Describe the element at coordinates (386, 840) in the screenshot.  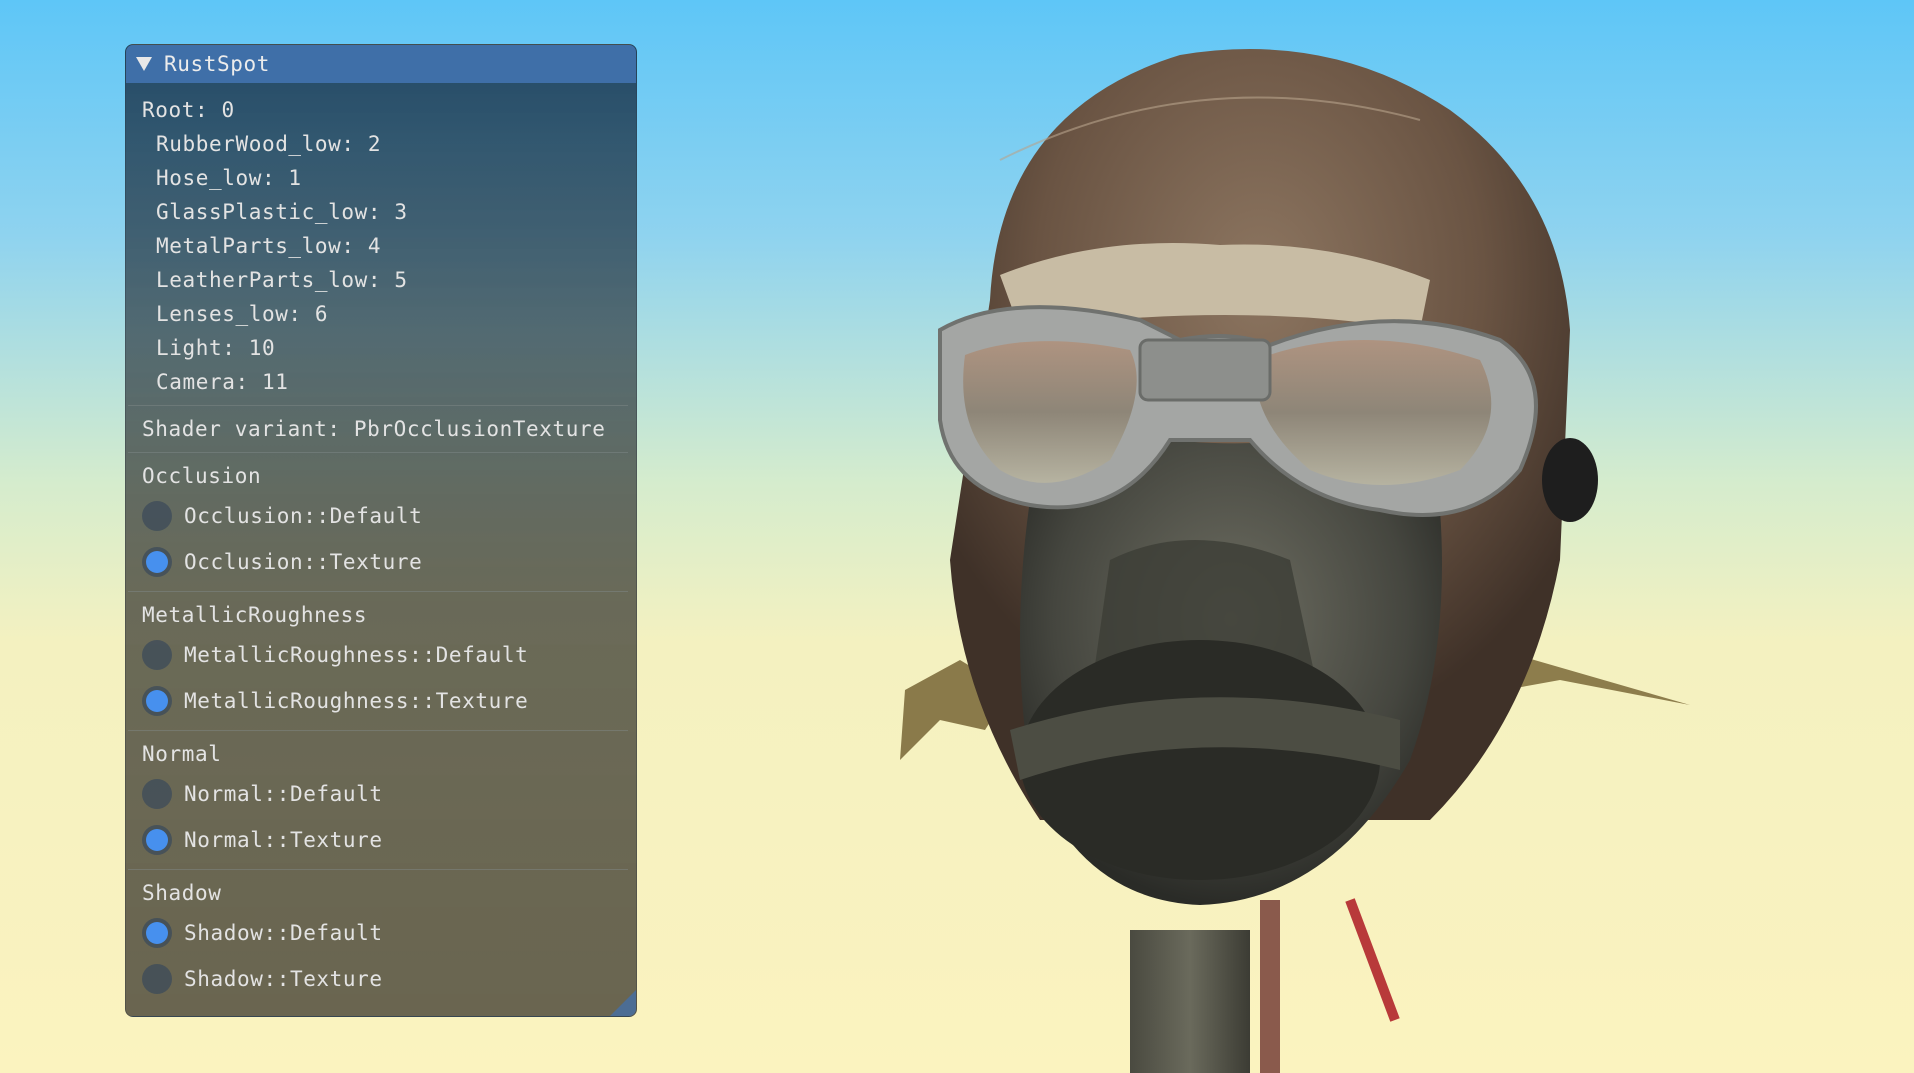
I see `normal-texture-option: Normal::Texture` at that location.